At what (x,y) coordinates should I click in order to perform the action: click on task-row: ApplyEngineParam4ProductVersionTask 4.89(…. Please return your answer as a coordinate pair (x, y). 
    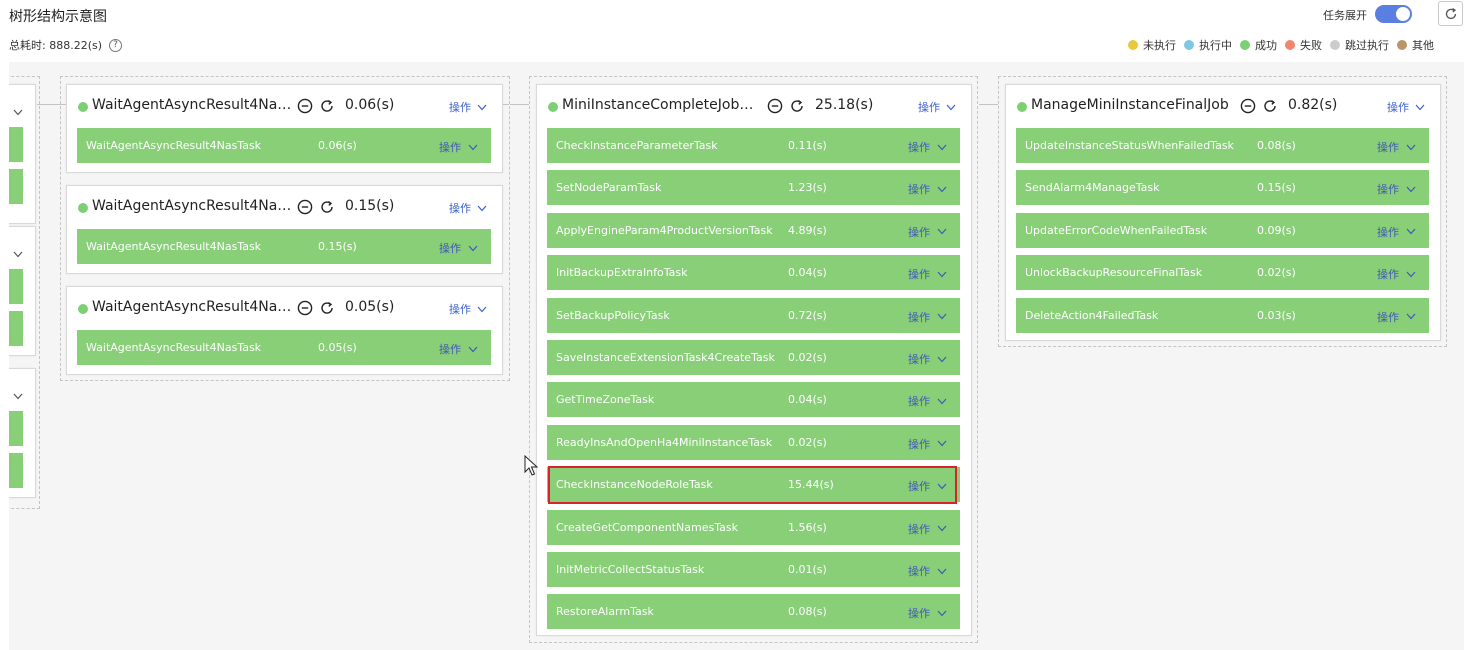
    Looking at the image, I should click on (753, 230).